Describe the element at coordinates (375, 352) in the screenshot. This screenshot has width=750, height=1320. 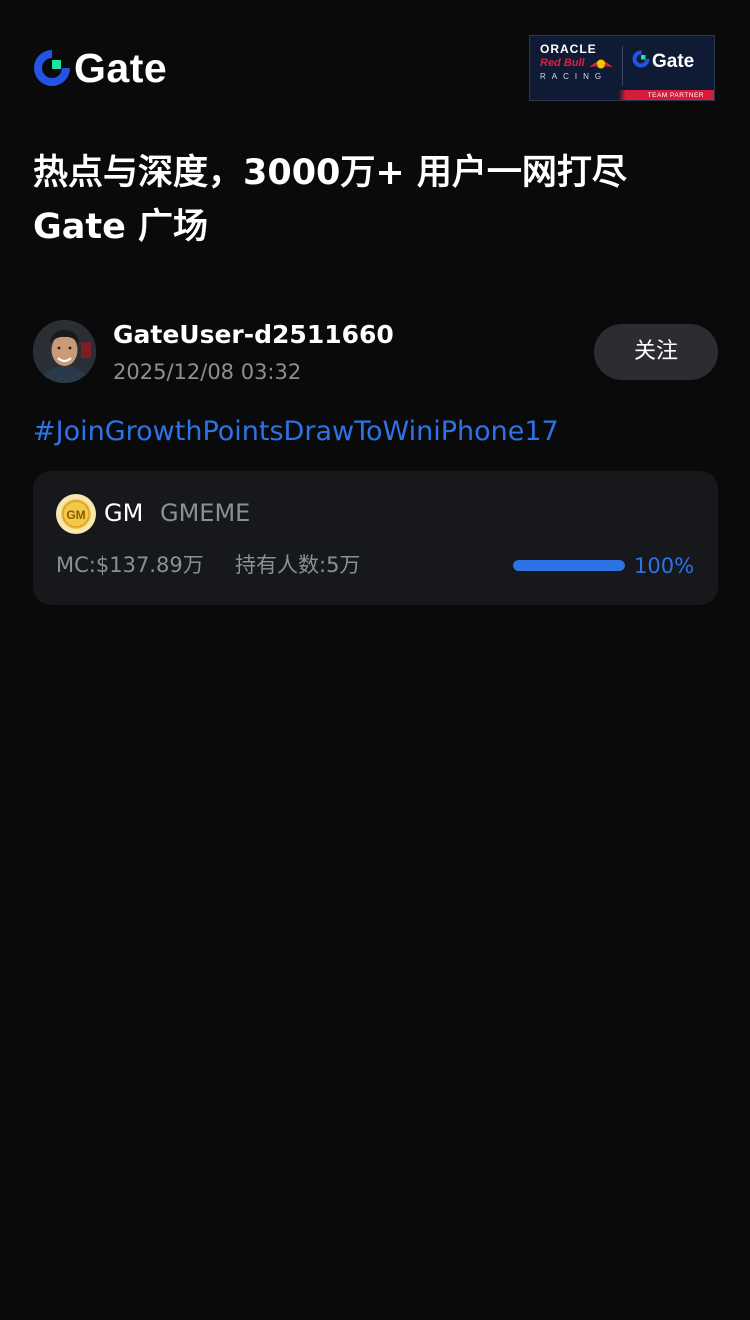
I see `post-author: GateUser-d2511660 2025/12/08 03:32 关注` at that location.